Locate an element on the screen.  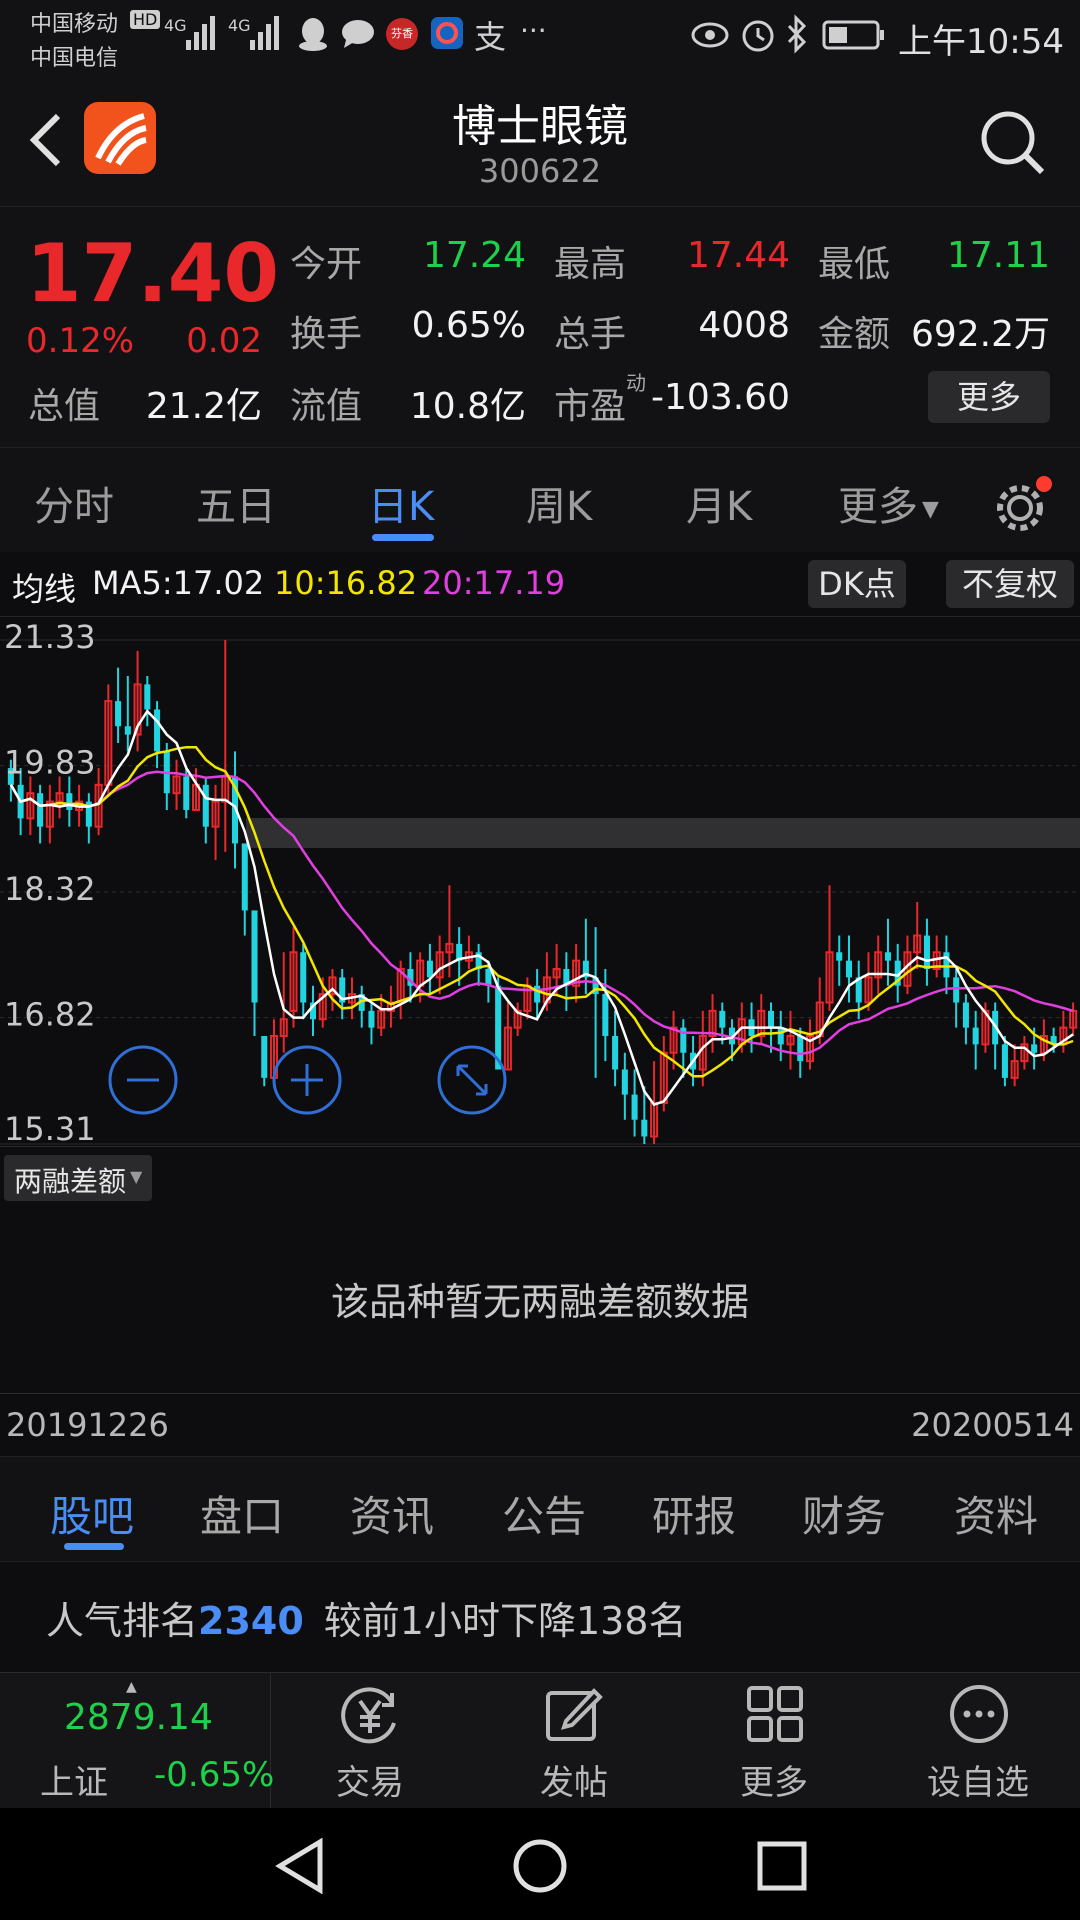
carrier-2: 中国电信 is located at coordinates (74, 58).